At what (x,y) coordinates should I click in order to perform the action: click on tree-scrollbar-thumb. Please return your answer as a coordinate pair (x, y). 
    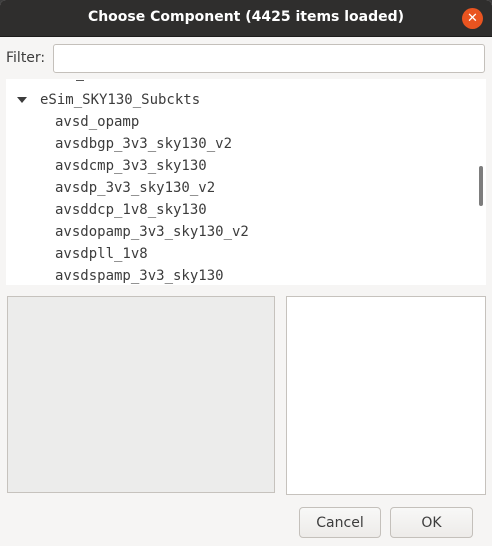
    Looking at the image, I should click on (481, 186).